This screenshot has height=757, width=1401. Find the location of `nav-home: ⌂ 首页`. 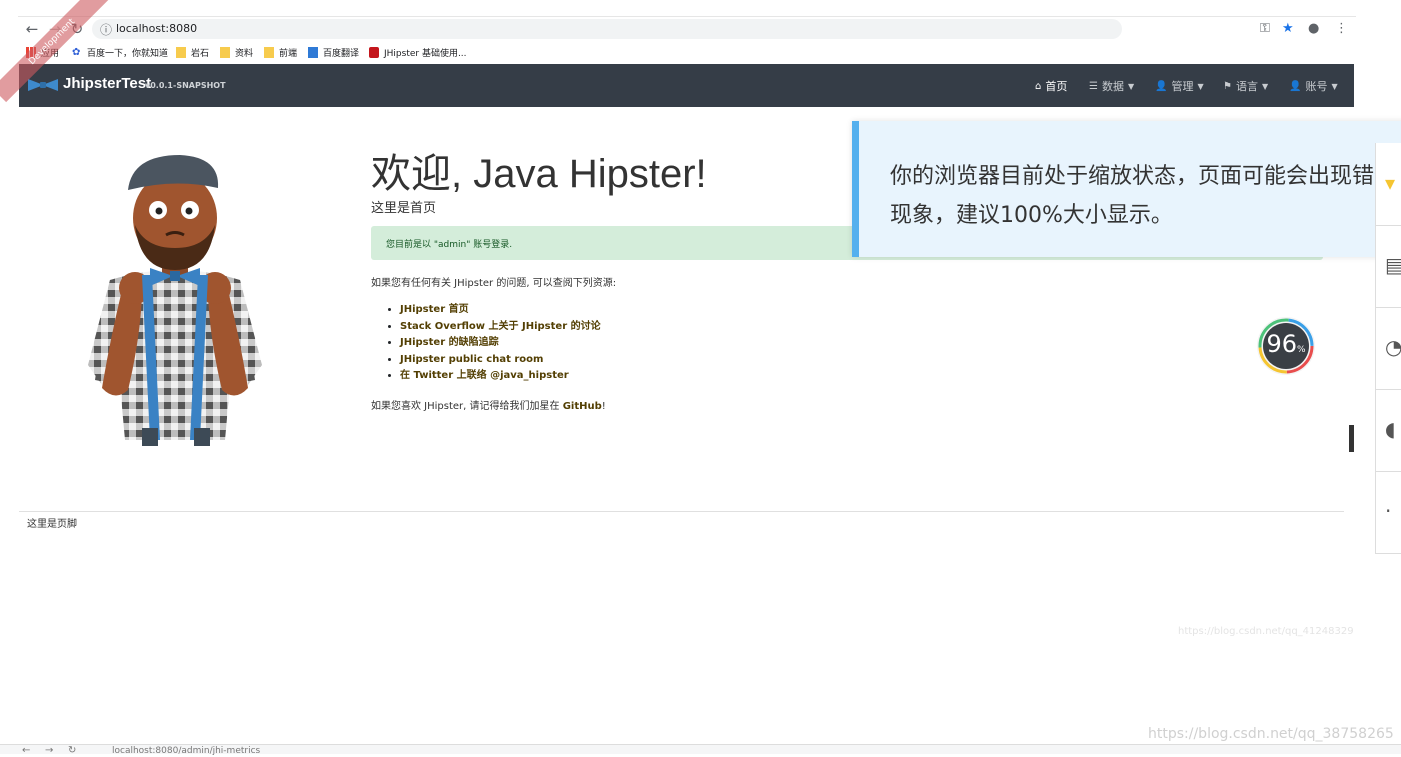

nav-home: ⌂ 首页 is located at coordinates (1051, 86).